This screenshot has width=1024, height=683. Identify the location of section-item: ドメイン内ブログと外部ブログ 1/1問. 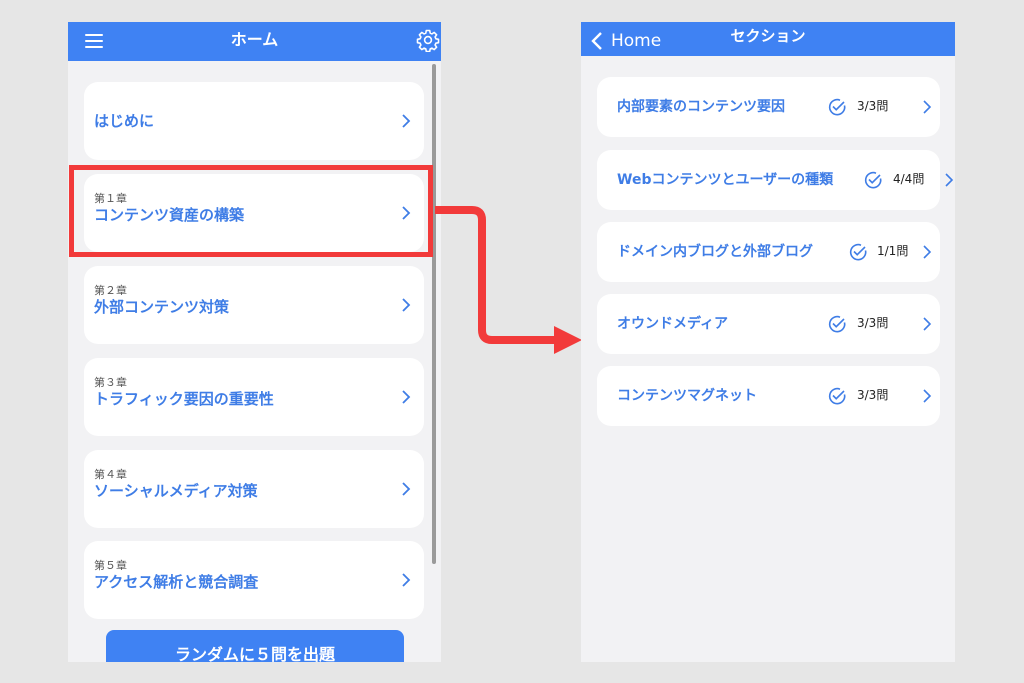
(768, 252).